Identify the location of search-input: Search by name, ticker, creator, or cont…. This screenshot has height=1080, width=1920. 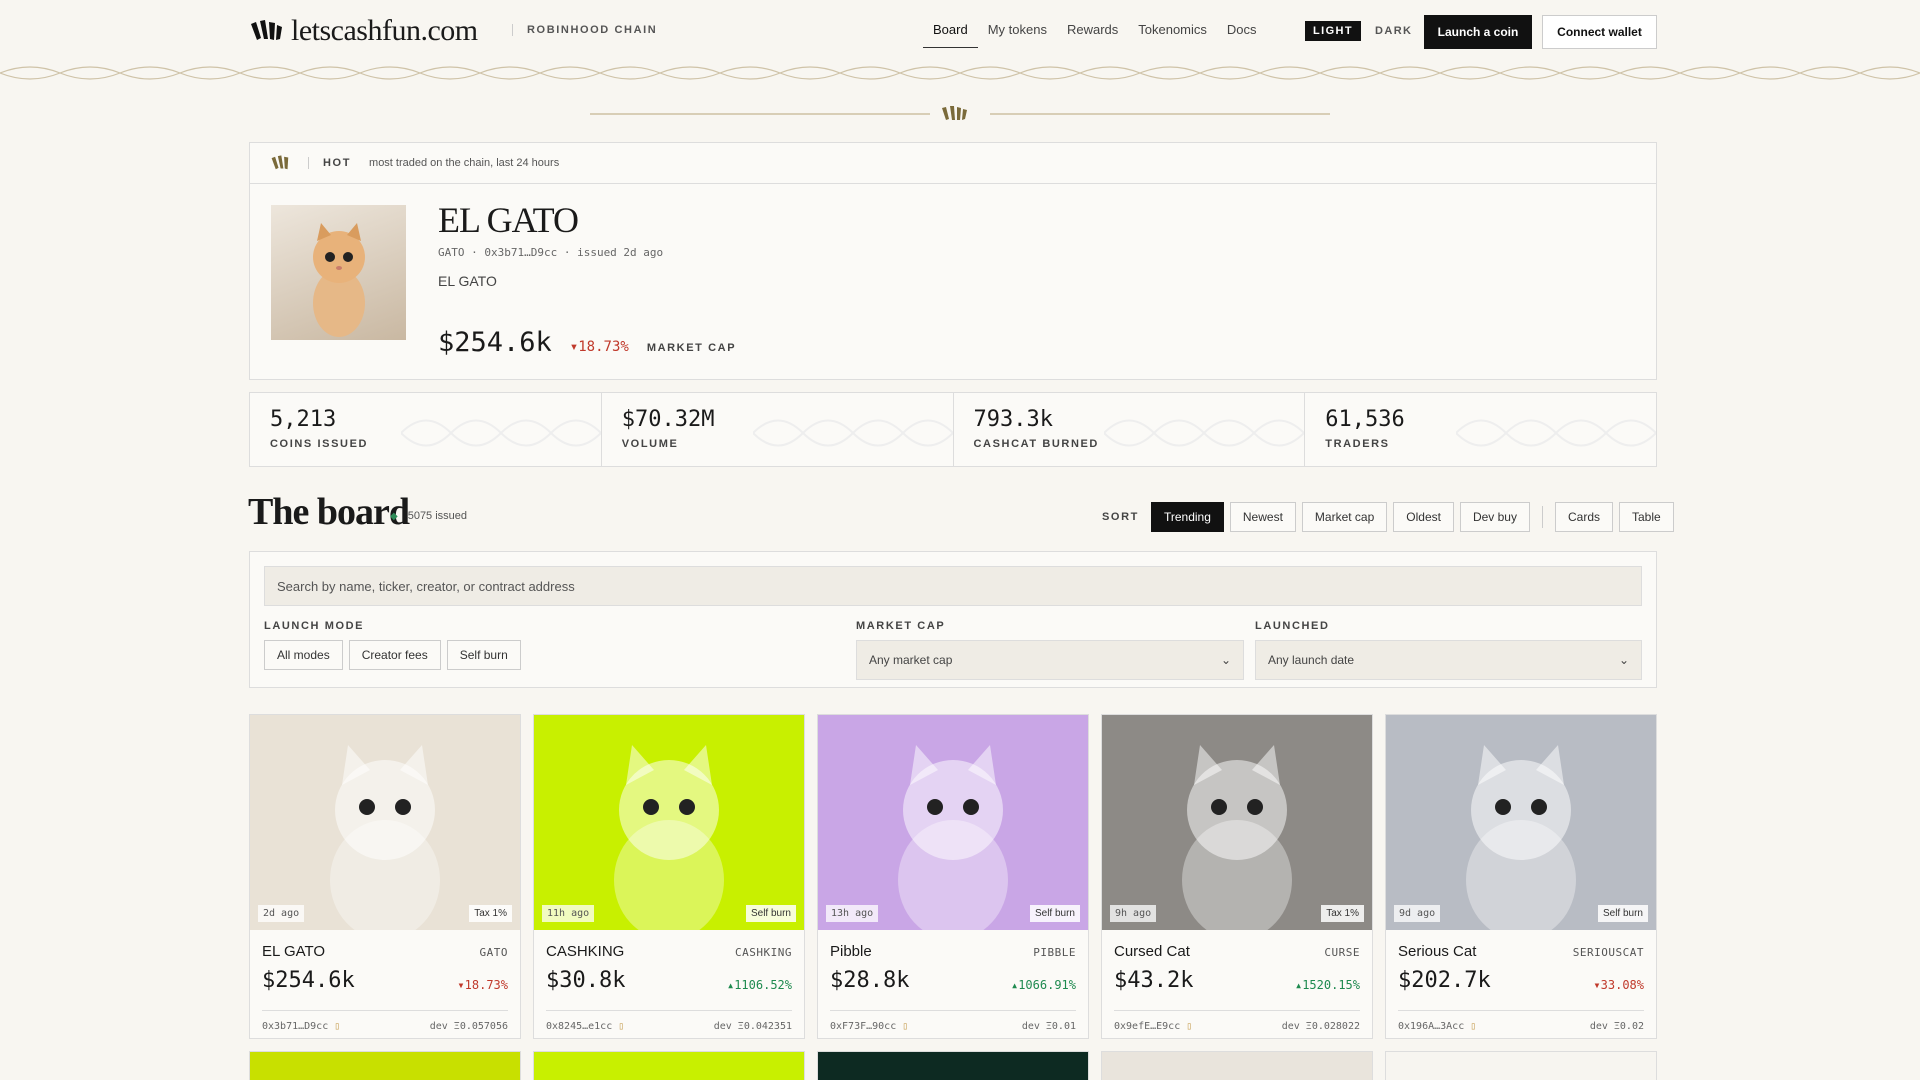
(953, 586).